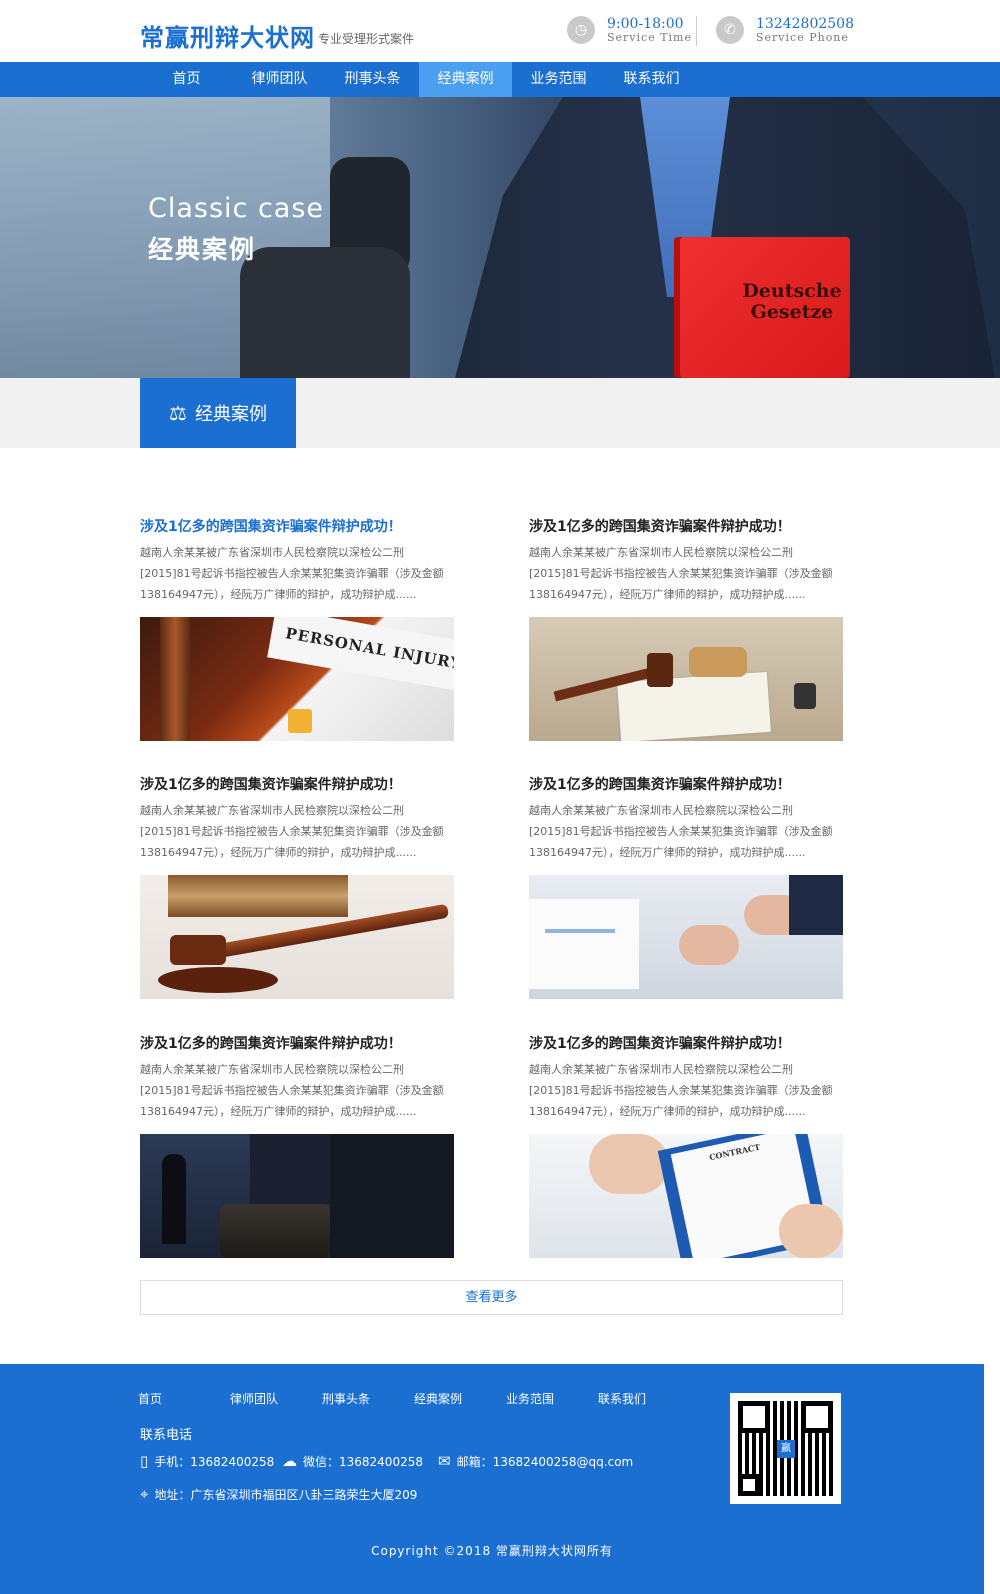 The width and height of the screenshot is (1000, 1594). I want to click on section-tab: ⚖ 经典案例, so click(218, 413).